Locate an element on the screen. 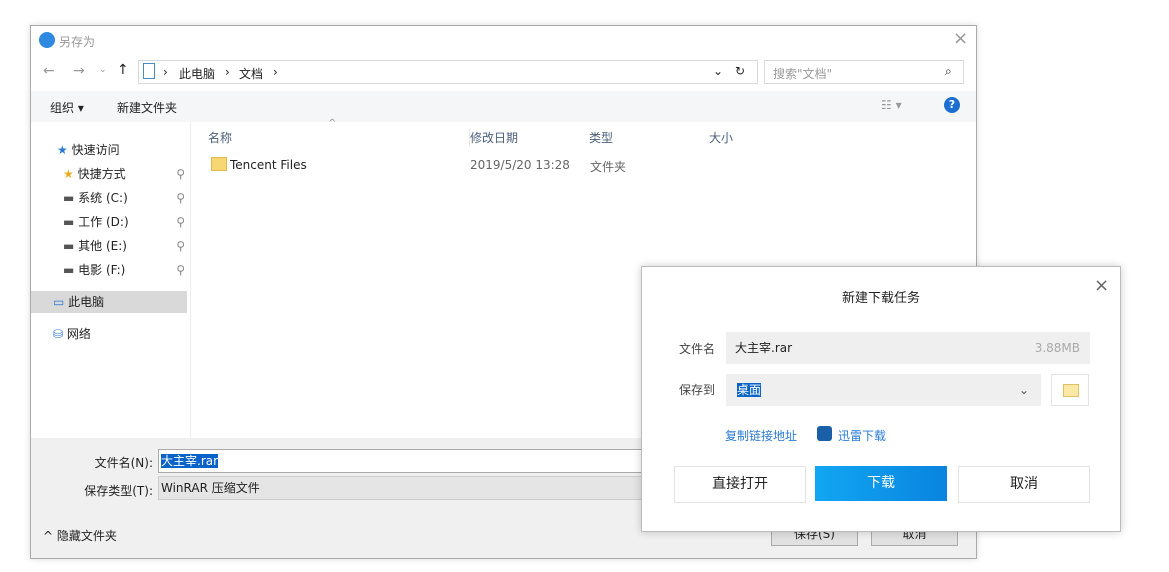 The image size is (1169, 572). hide-folders-toggle: ^ 隐藏文件夹 is located at coordinates (80, 535).